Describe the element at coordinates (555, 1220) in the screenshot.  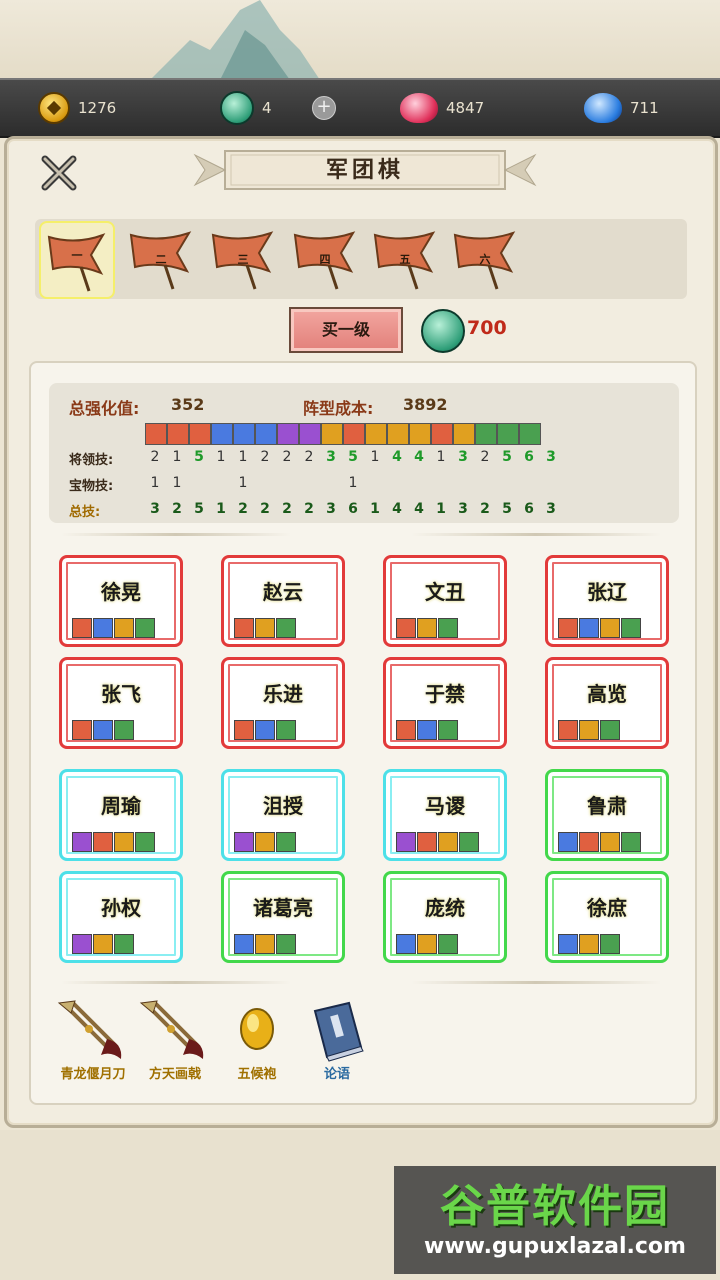
I see `watermark-logo: 谷普软件园 www.gupuxlazal.com` at that location.